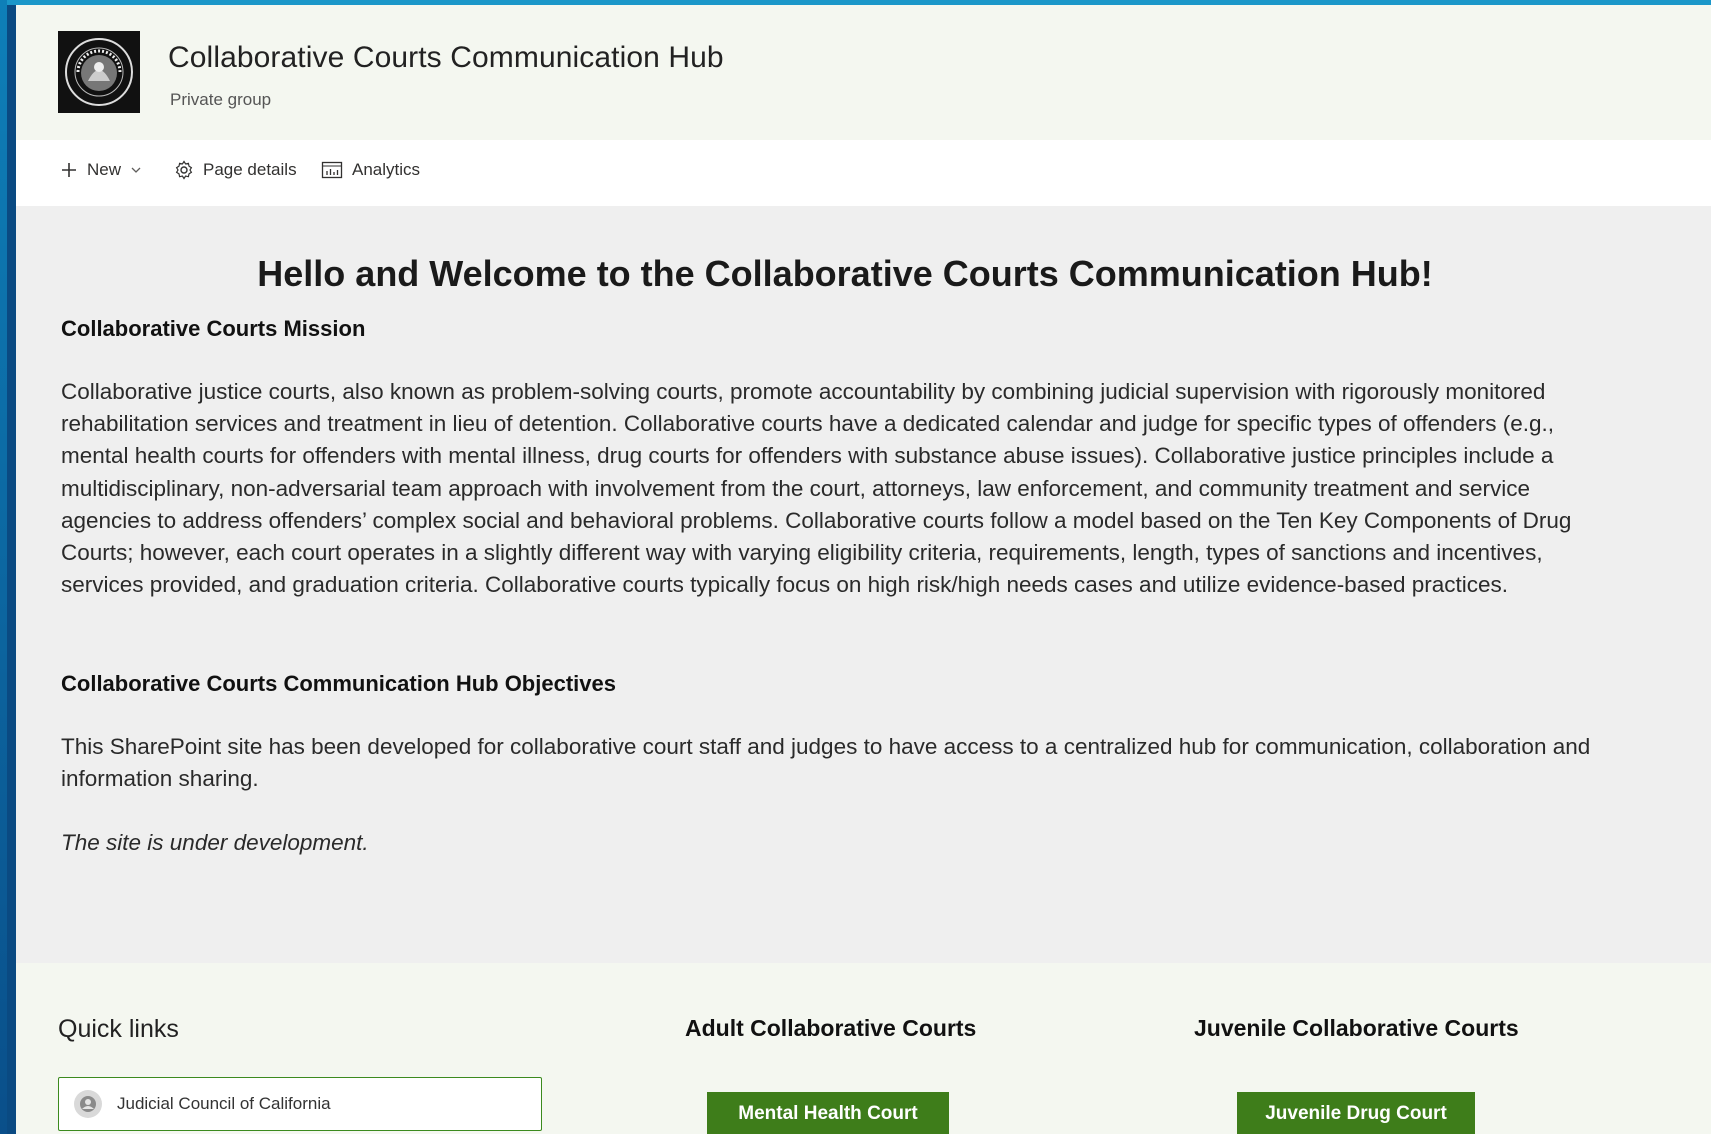  Describe the element at coordinates (118, 1029) in the screenshot. I see `quick-links-title: Quick links` at that location.